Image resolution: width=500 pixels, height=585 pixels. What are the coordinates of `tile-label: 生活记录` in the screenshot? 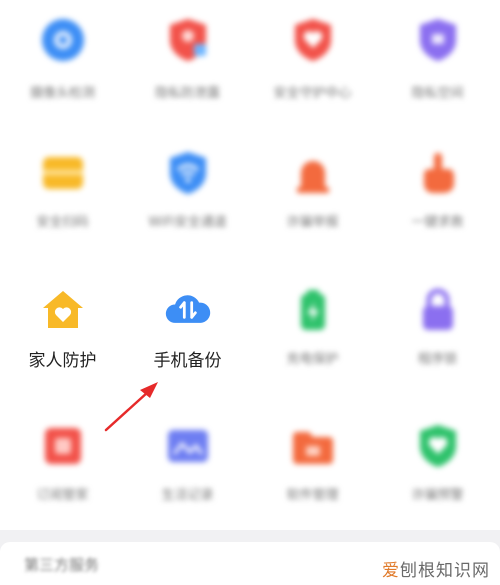 It's located at (187, 495).